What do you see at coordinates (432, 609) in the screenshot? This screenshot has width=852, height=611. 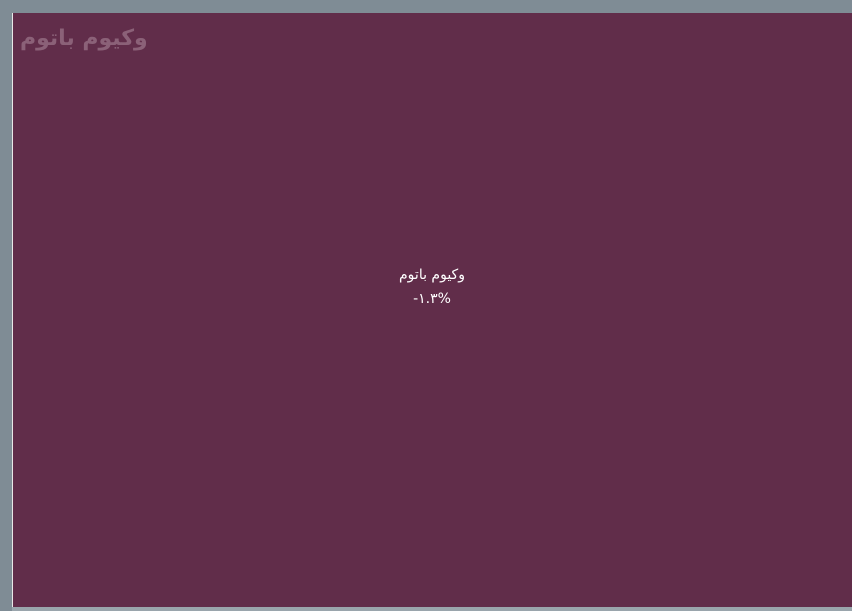 I see `frame-bottom-edge` at bounding box center [432, 609].